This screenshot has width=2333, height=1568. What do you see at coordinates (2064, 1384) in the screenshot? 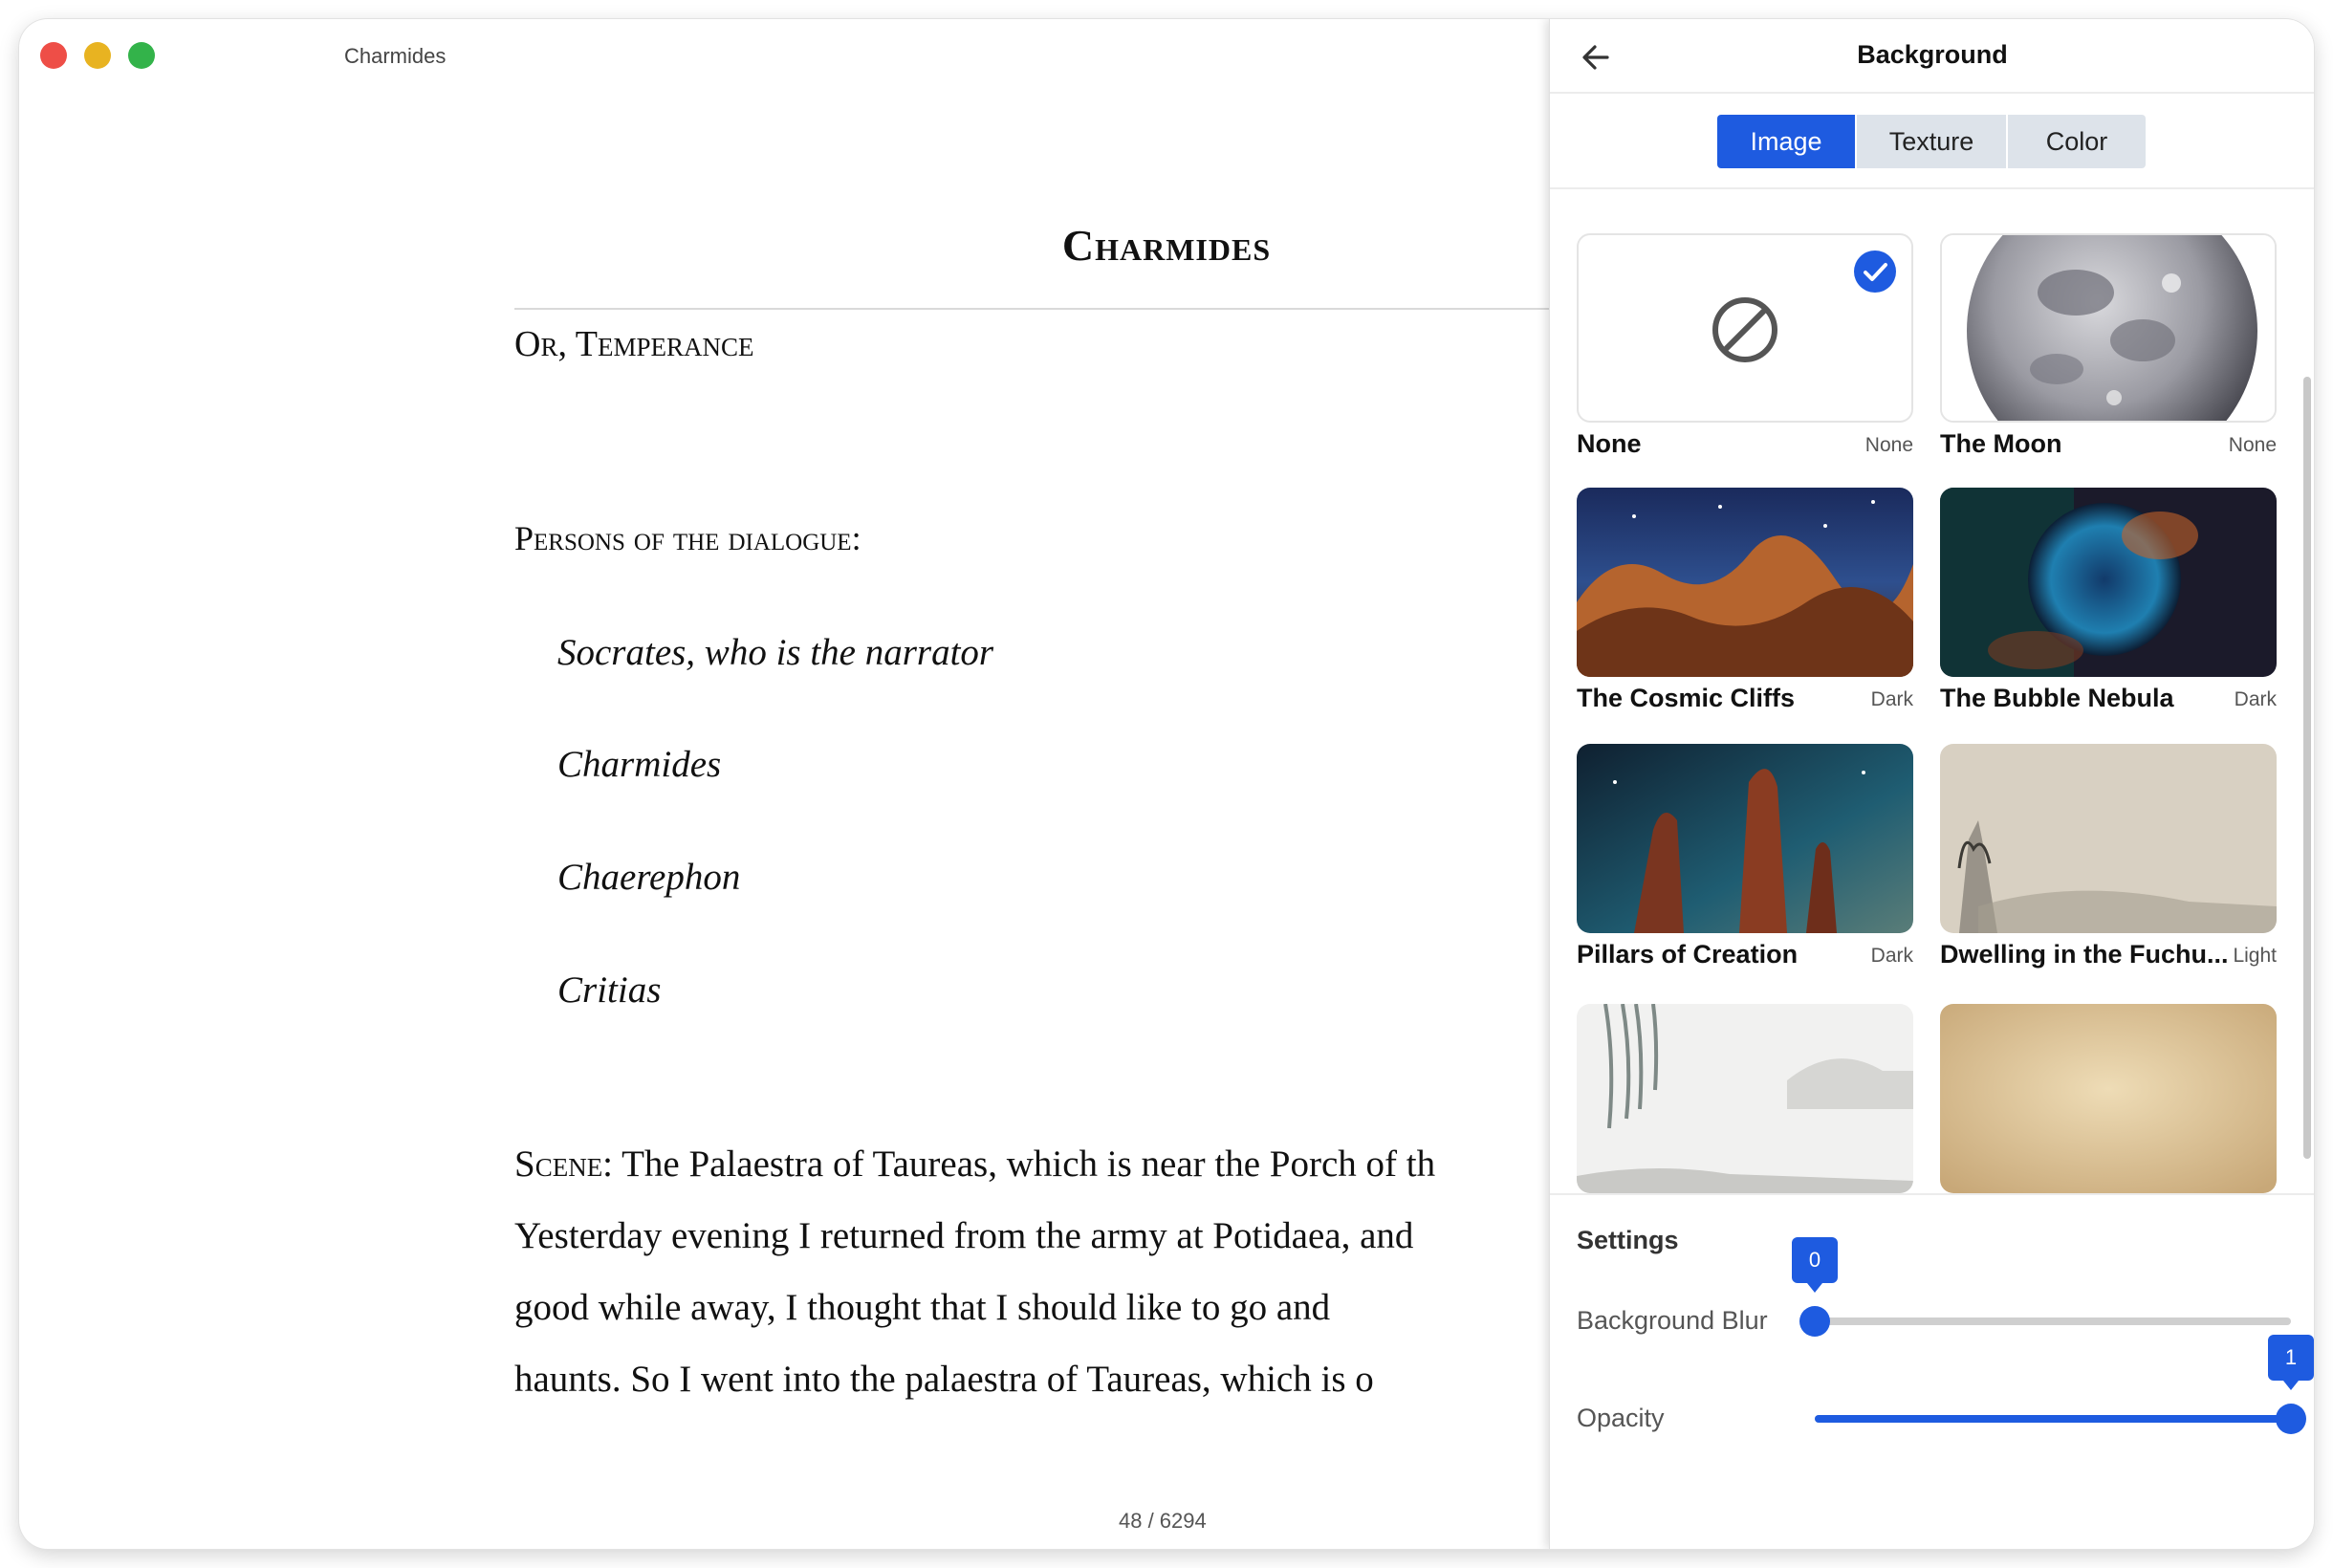
I see `opacity-slider: 1` at bounding box center [2064, 1384].